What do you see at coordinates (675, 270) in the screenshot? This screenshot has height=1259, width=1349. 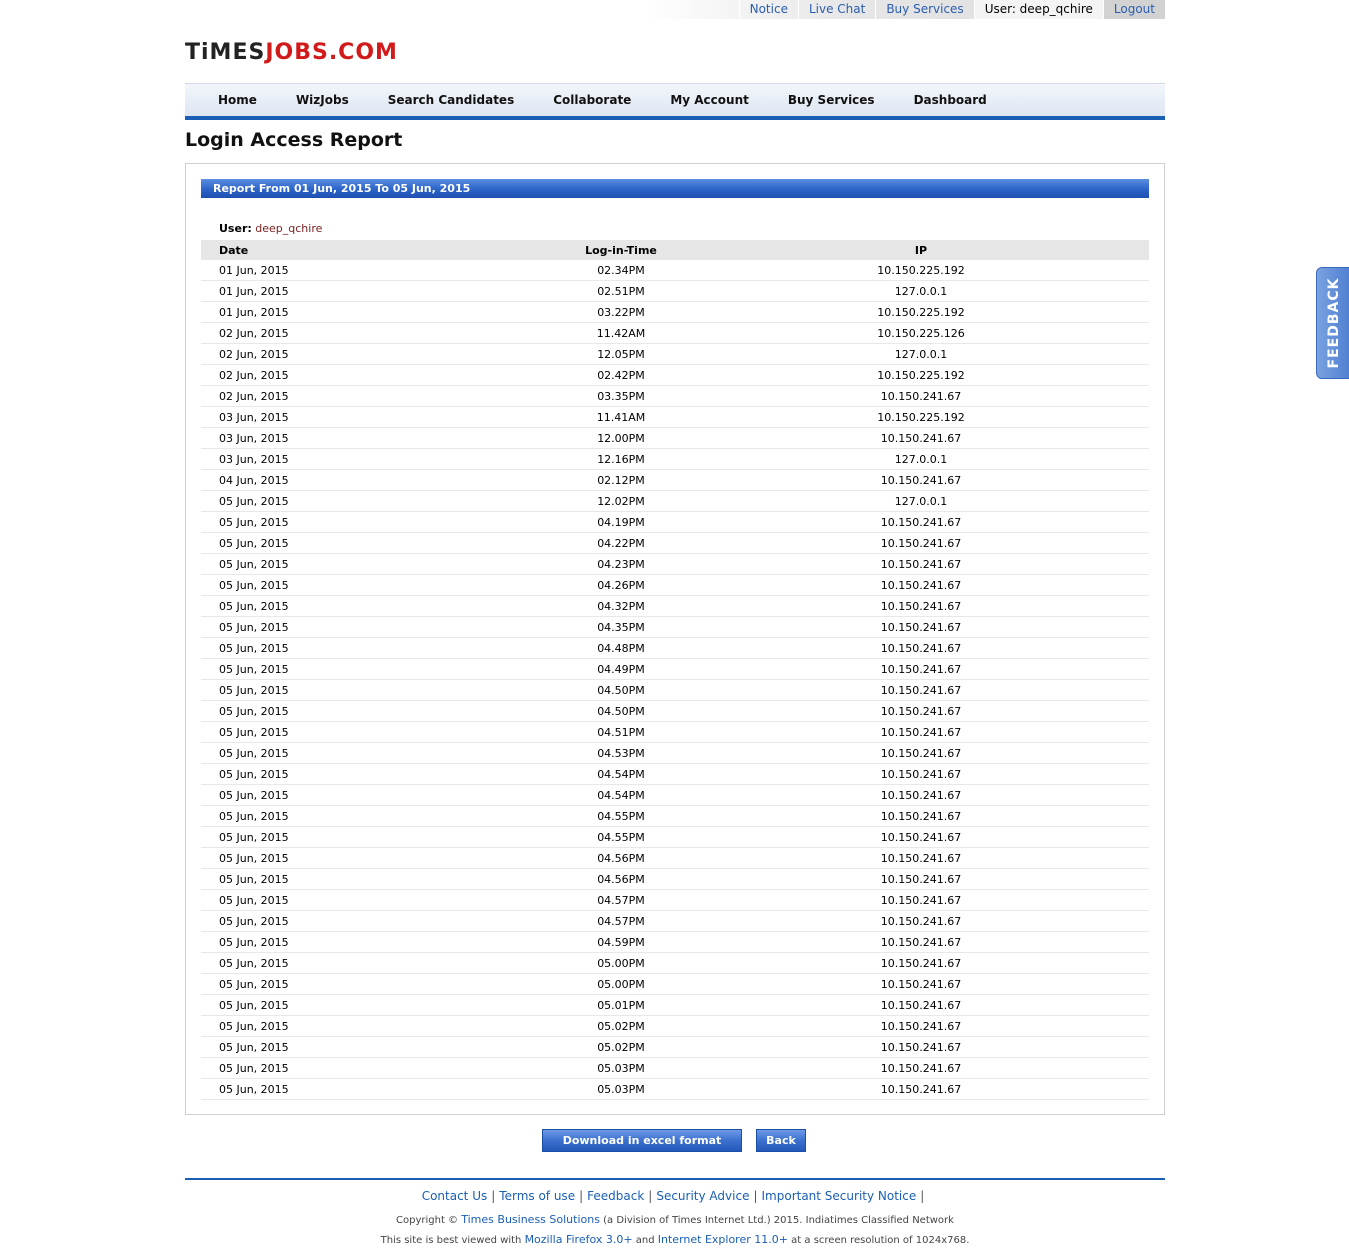 I see `table-row: 01 Jun, 2015 02.34PM 10.150.225.192` at bounding box center [675, 270].